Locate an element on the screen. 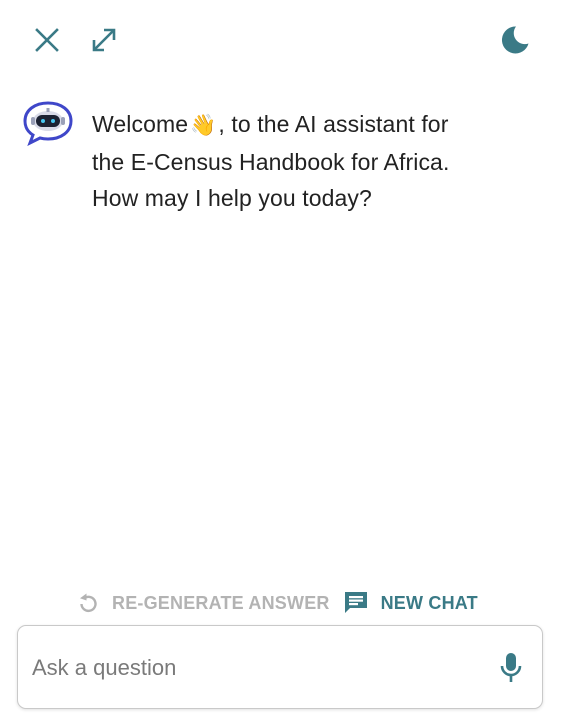  chat-actions: RE-GENERATE ANSWER NEW CHAT is located at coordinates (277, 603).